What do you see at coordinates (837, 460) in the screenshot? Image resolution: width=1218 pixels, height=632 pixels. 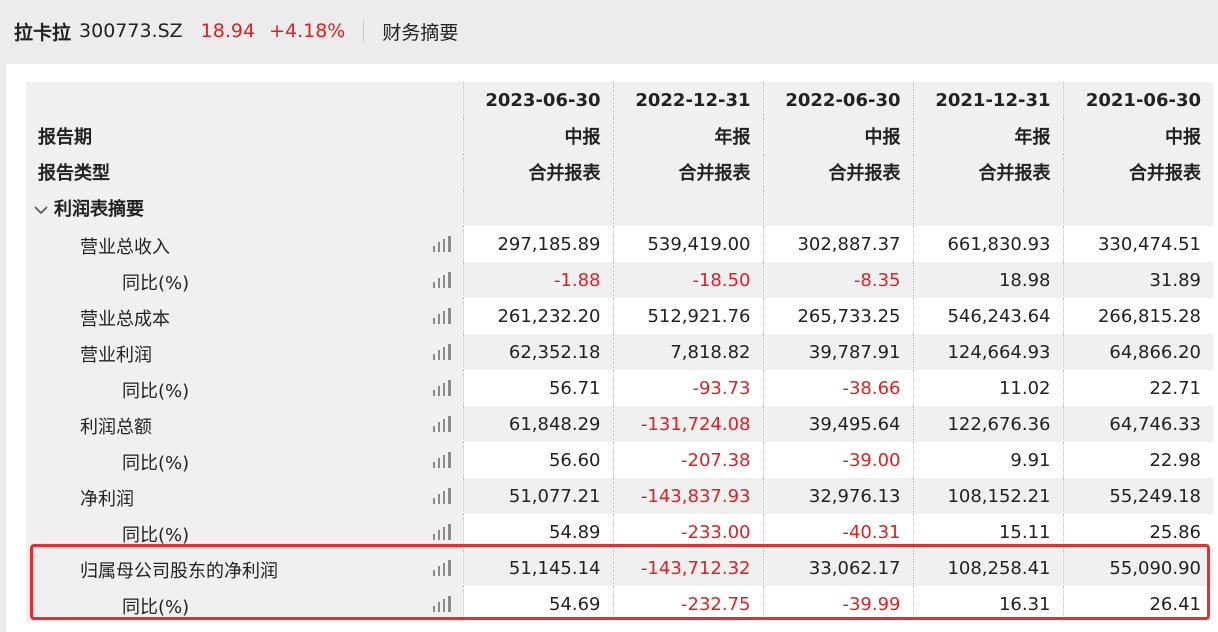 I see `value-cell: -39.00` at bounding box center [837, 460].